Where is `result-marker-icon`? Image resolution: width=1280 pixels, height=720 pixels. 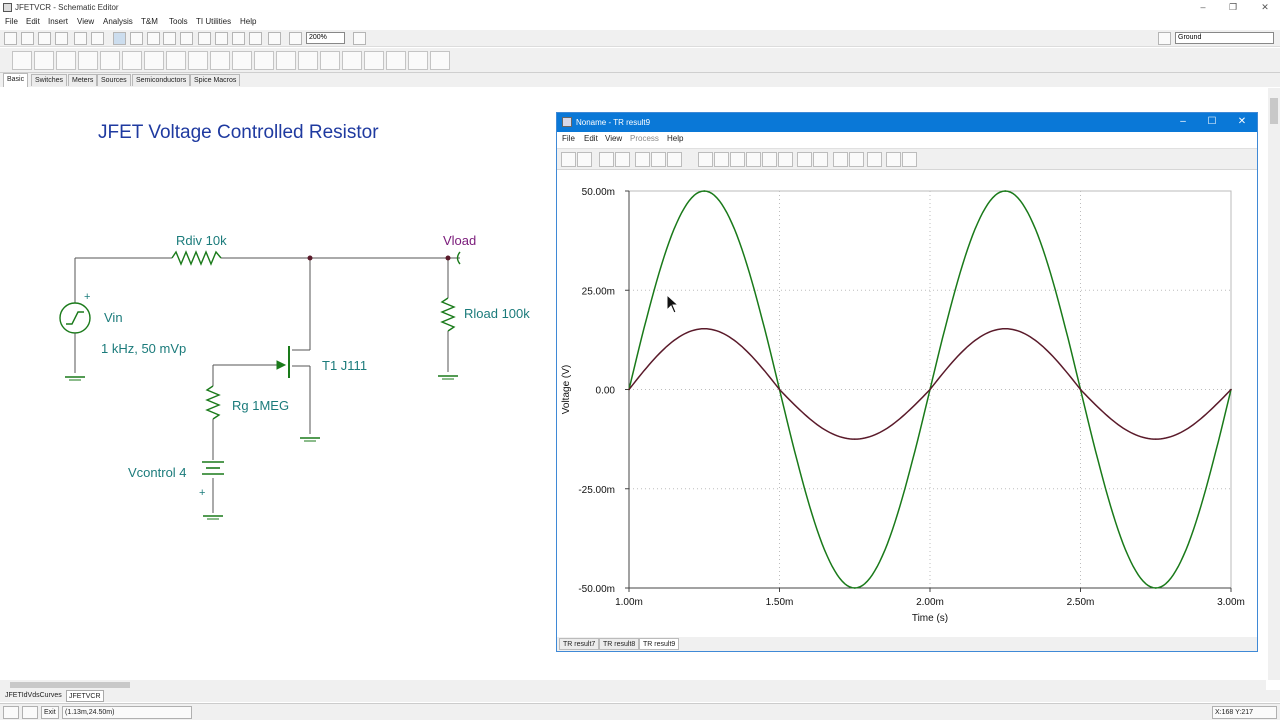 result-marker-icon is located at coordinates (840, 159).